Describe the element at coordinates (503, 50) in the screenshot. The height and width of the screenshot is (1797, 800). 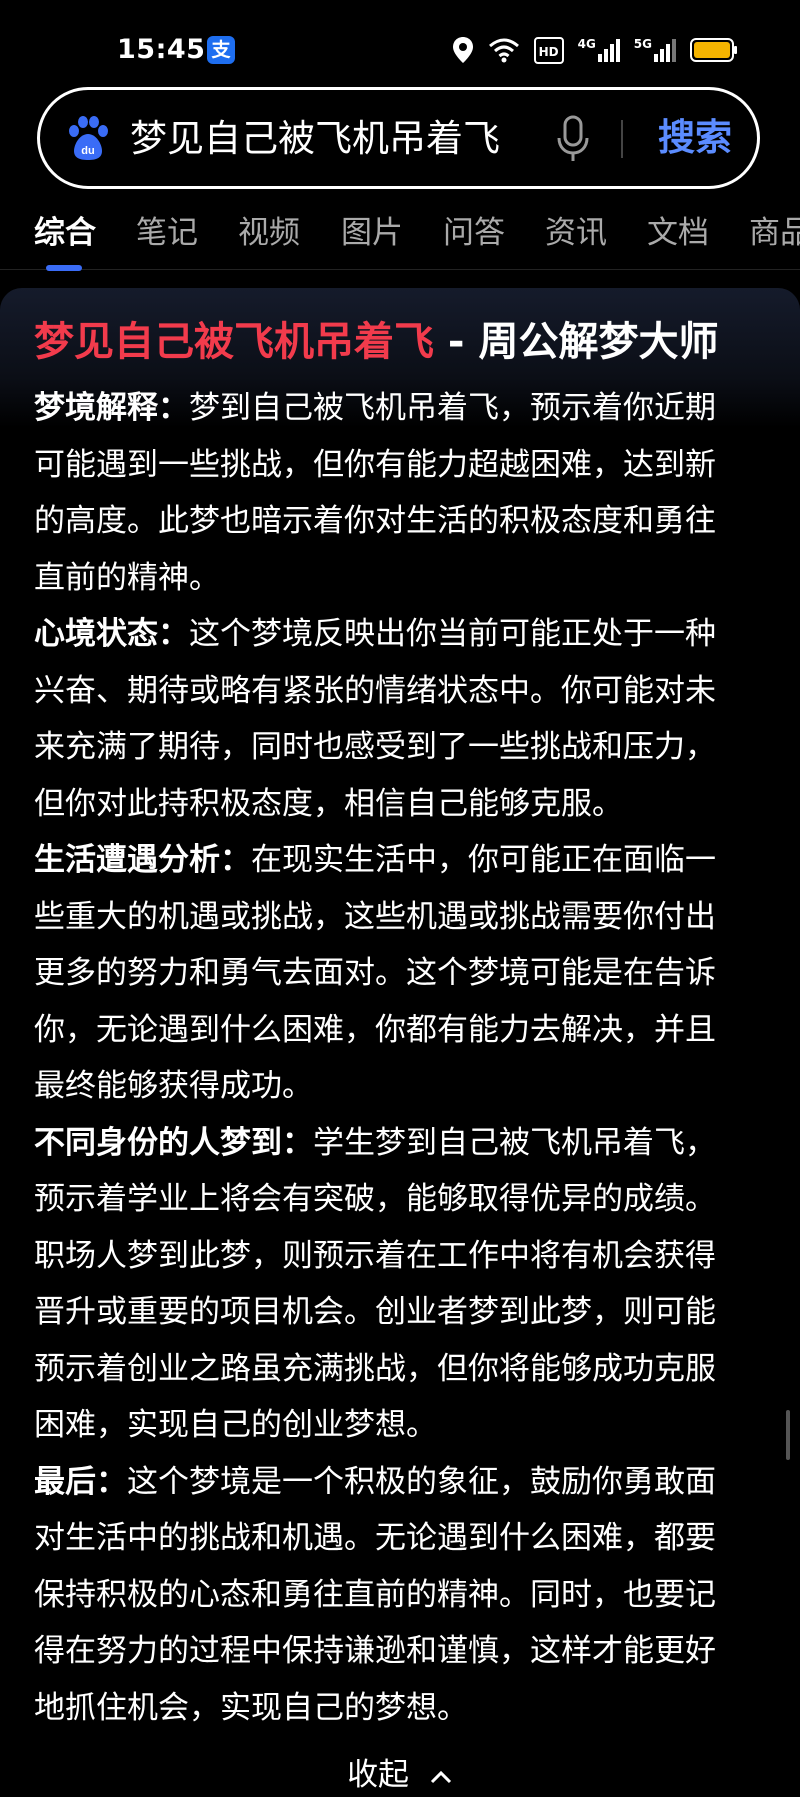
I see `wifi-icon` at that location.